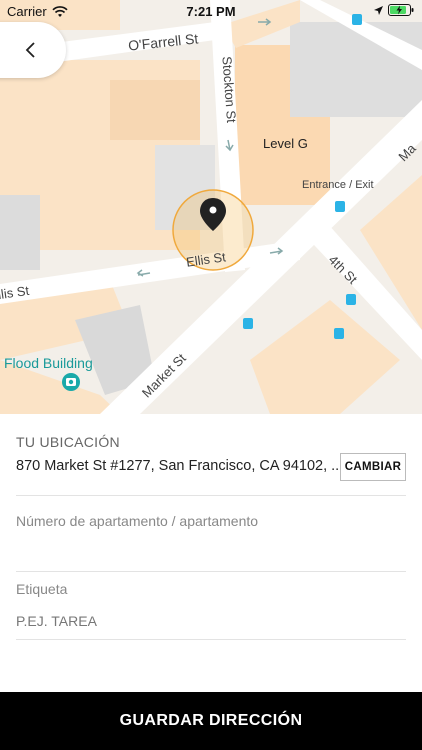  Describe the element at coordinates (68, 442) in the screenshot. I see `location-section-title: TU UBICACIÓN` at that location.